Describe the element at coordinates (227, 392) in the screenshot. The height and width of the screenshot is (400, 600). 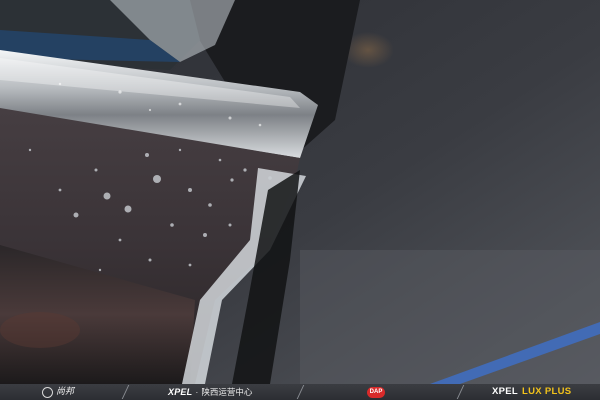
I see `xpel-center-text: 陕西运营中心` at that location.